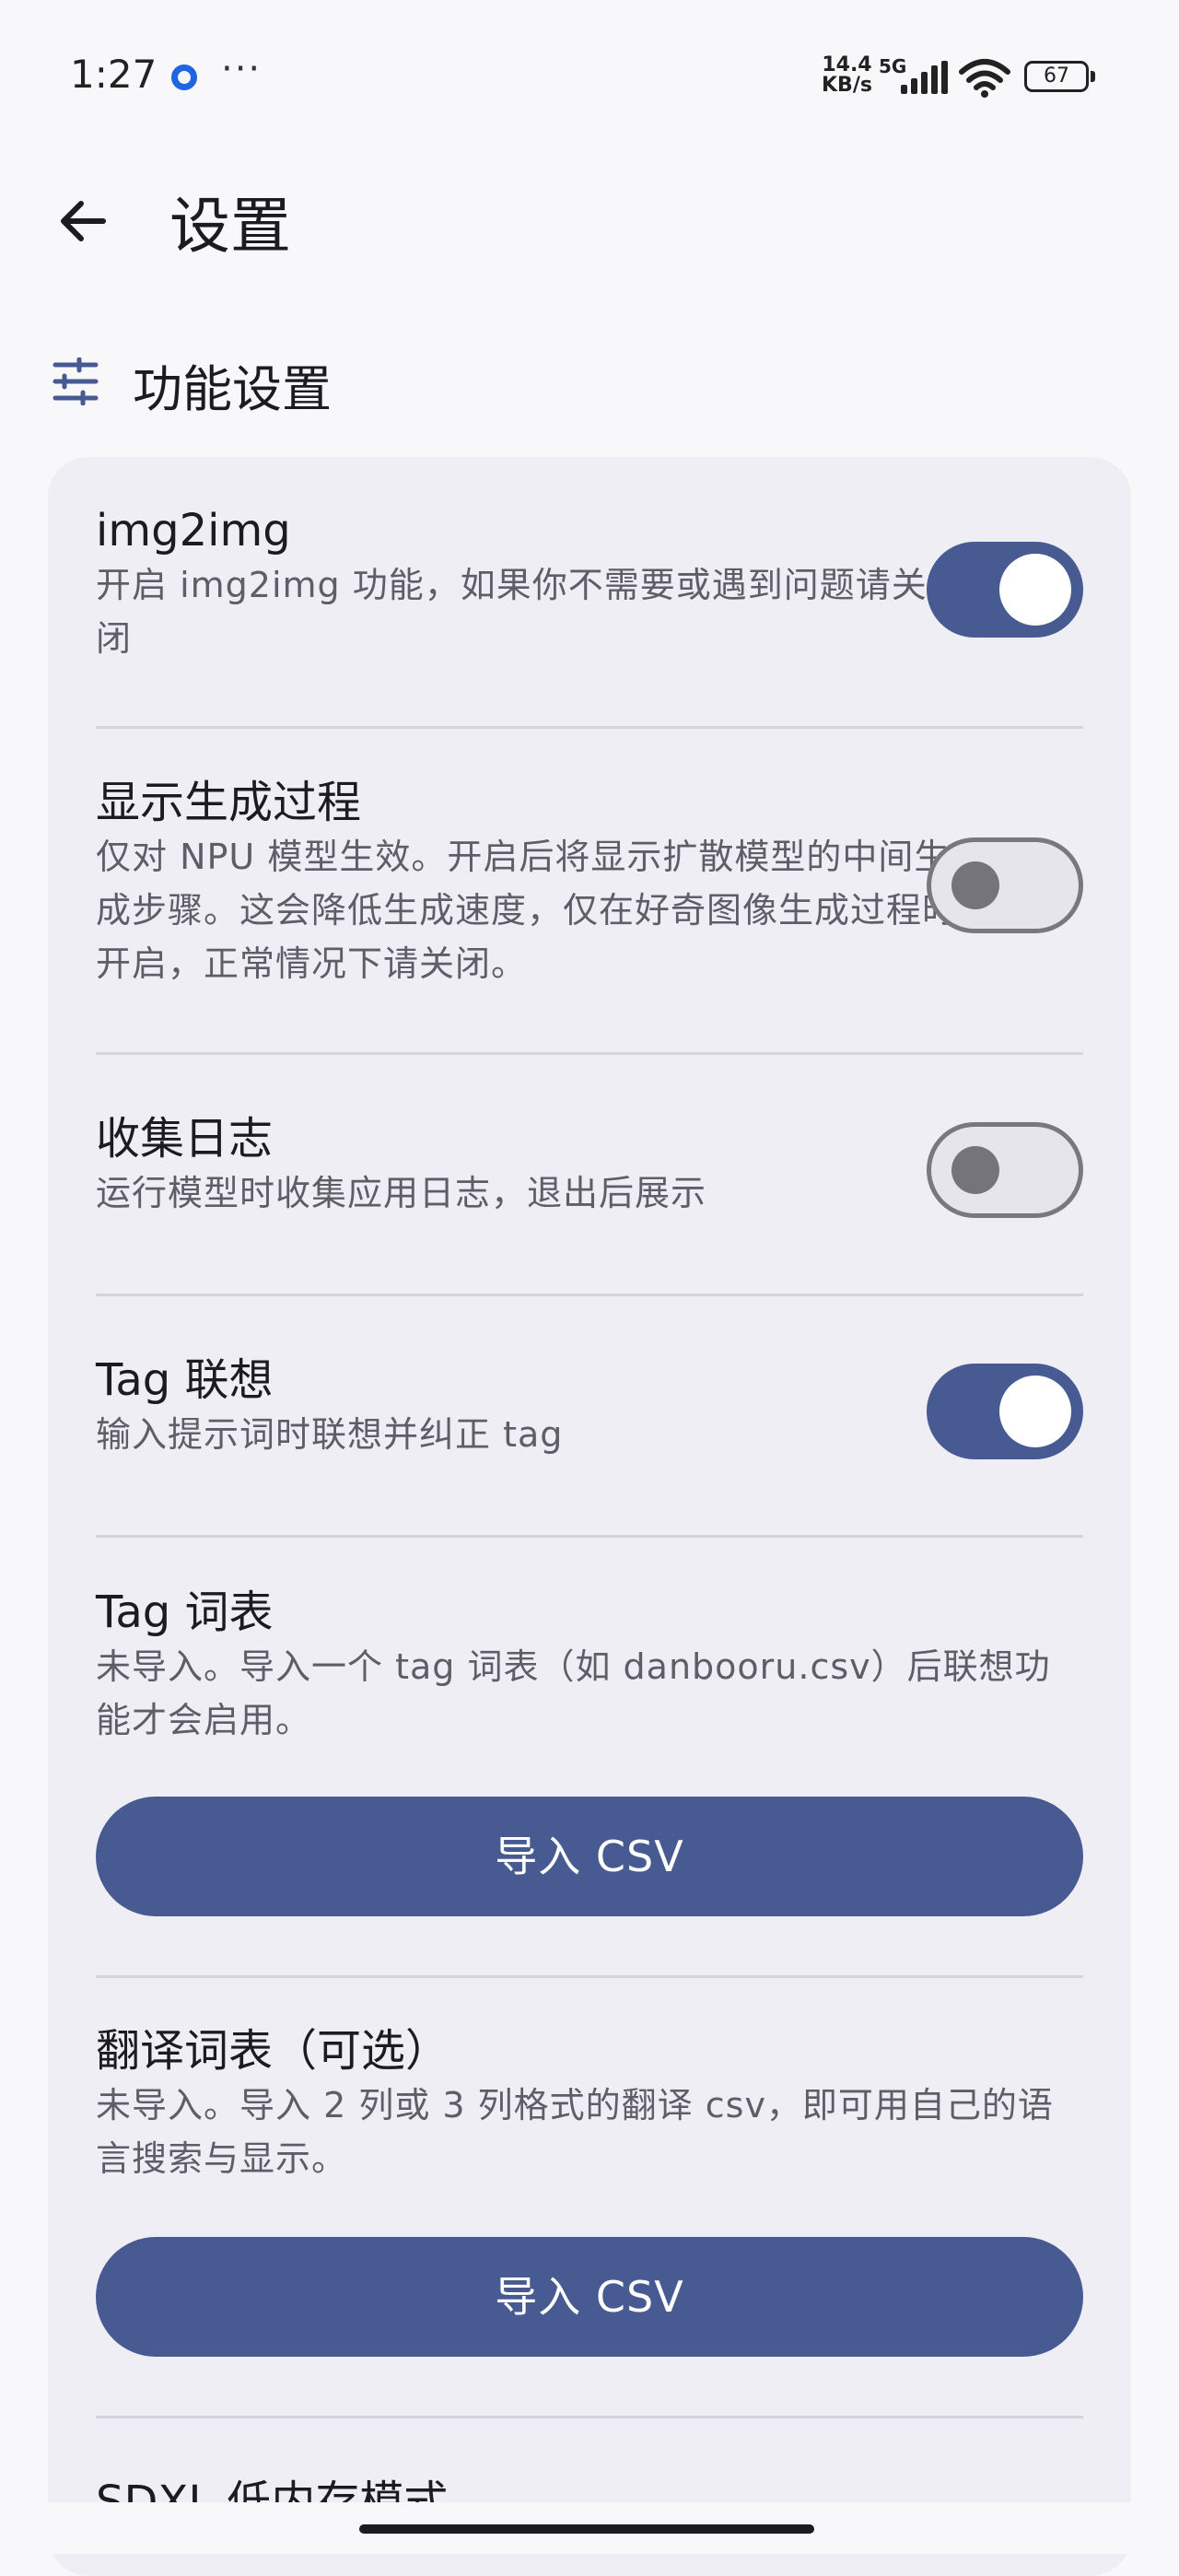 This screenshot has width=1179, height=2576. What do you see at coordinates (184, 77) in the screenshot?
I see `app-notification-icon` at bounding box center [184, 77].